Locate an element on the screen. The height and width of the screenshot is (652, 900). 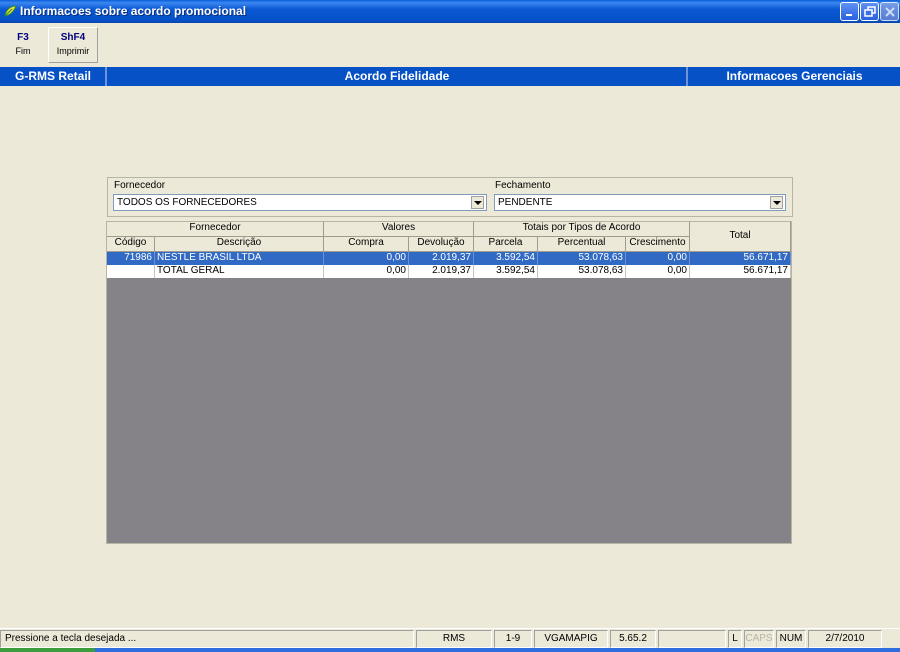
imprimir-button: ShF4 Imprimir is located at coordinates (73, 45).